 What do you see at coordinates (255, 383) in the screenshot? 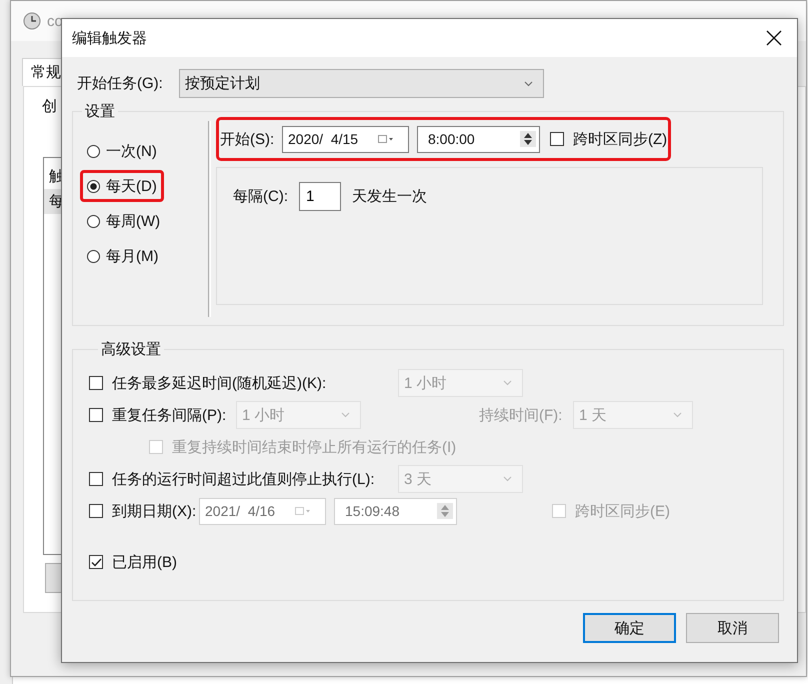
I see `option-label: 任务最多延迟时间(随机延迟)(K):` at bounding box center [255, 383].